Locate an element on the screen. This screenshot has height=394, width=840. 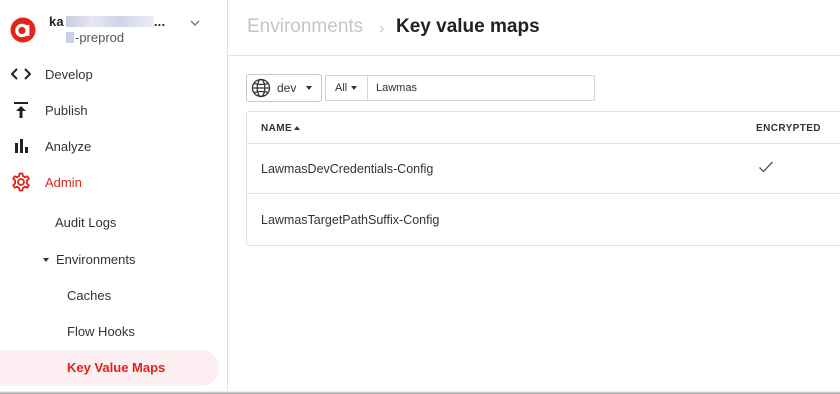
nav-environments-label: Environments is located at coordinates (96, 259).